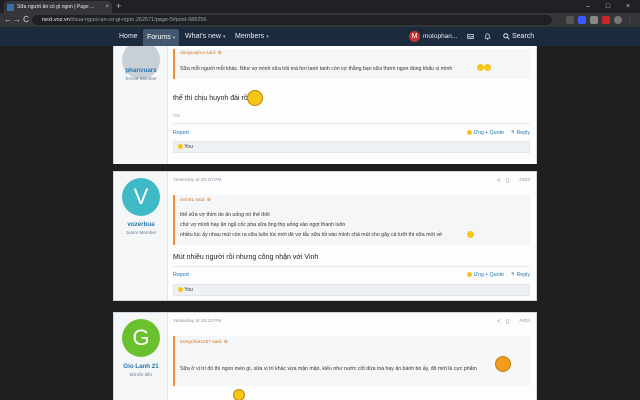  What do you see at coordinates (201, 53) in the screenshot?
I see `quote-attribution: dangcaphoi said: ⊕` at bounding box center [201, 53].